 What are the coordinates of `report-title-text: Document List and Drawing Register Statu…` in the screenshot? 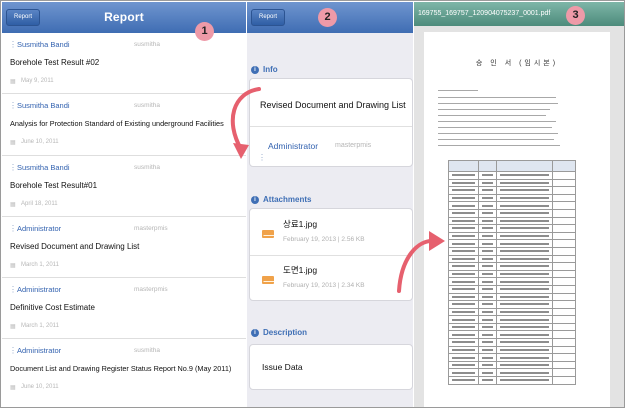 It's located at (121, 369).